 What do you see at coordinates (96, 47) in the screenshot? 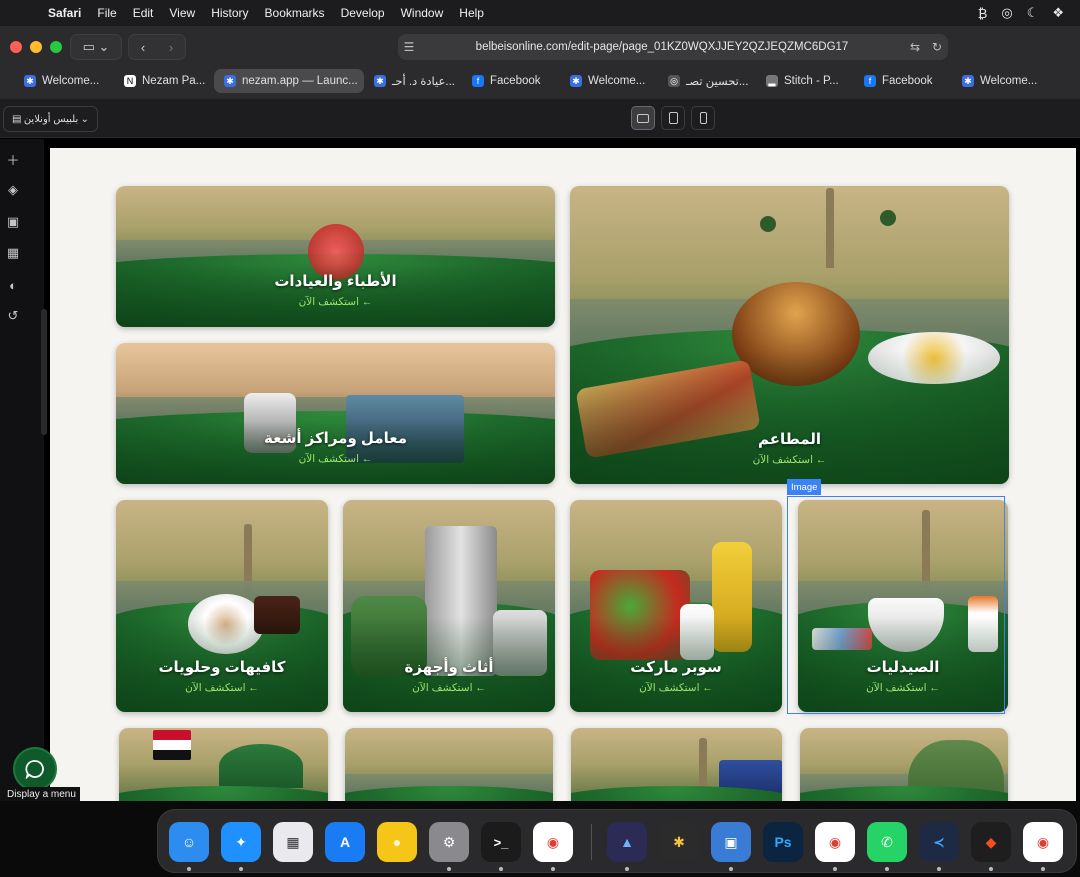
I see `sidebar-toggle-button: ▭ ⌄` at bounding box center [96, 47].